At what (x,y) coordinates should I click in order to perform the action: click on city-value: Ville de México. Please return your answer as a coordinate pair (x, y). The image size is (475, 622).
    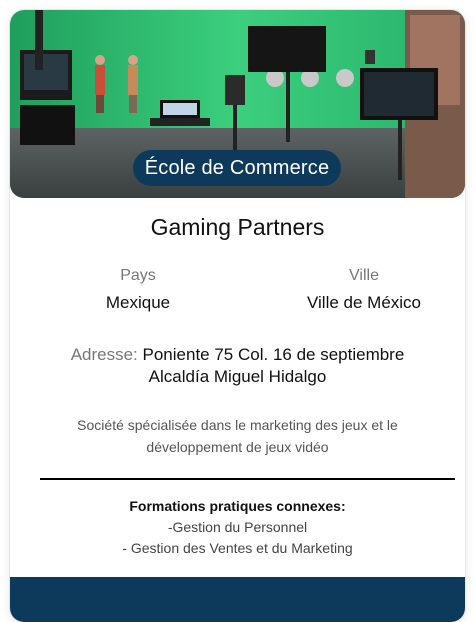
    Looking at the image, I should click on (364, 302).